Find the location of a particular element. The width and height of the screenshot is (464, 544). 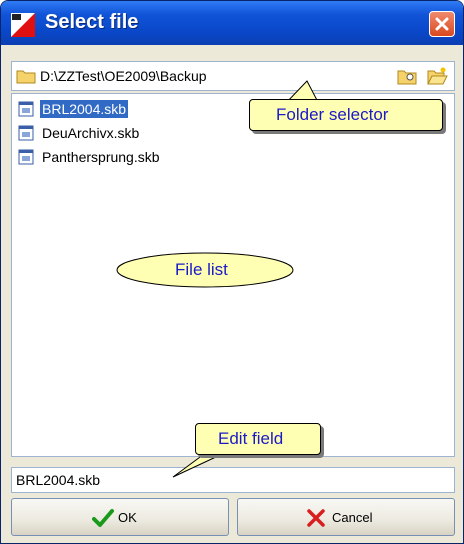

edit-field-callout: Edit field is located at coordinates (258, 439).